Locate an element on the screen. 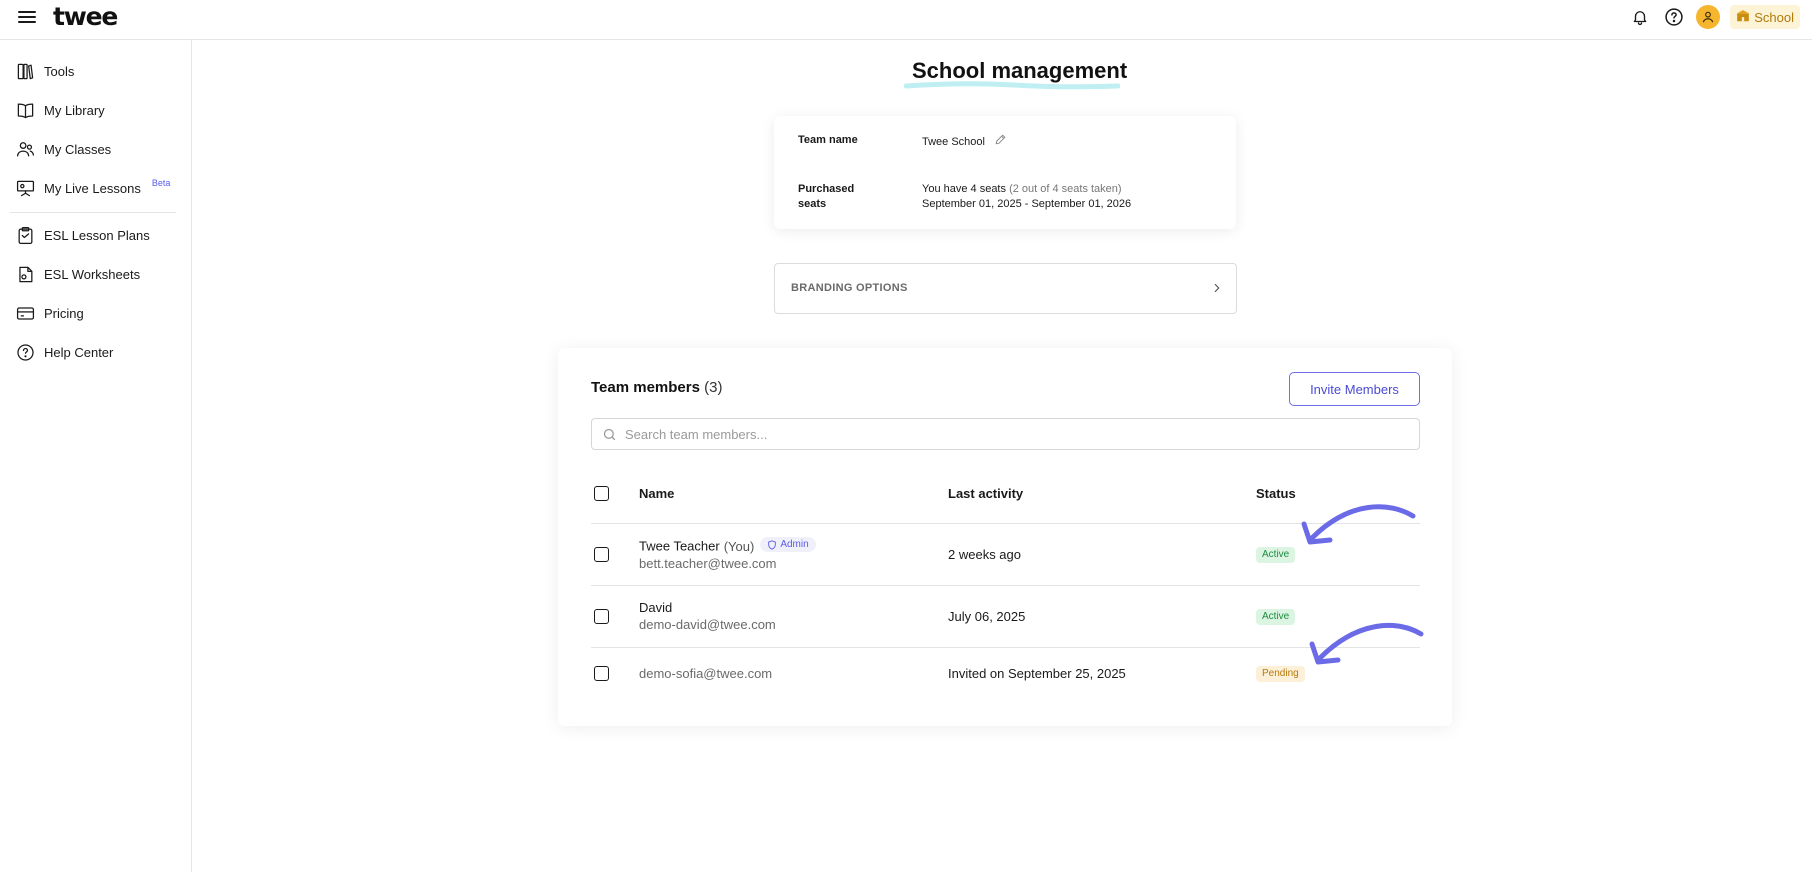  member-email: demo-david@twee.com is located at coordinates (707, 624).